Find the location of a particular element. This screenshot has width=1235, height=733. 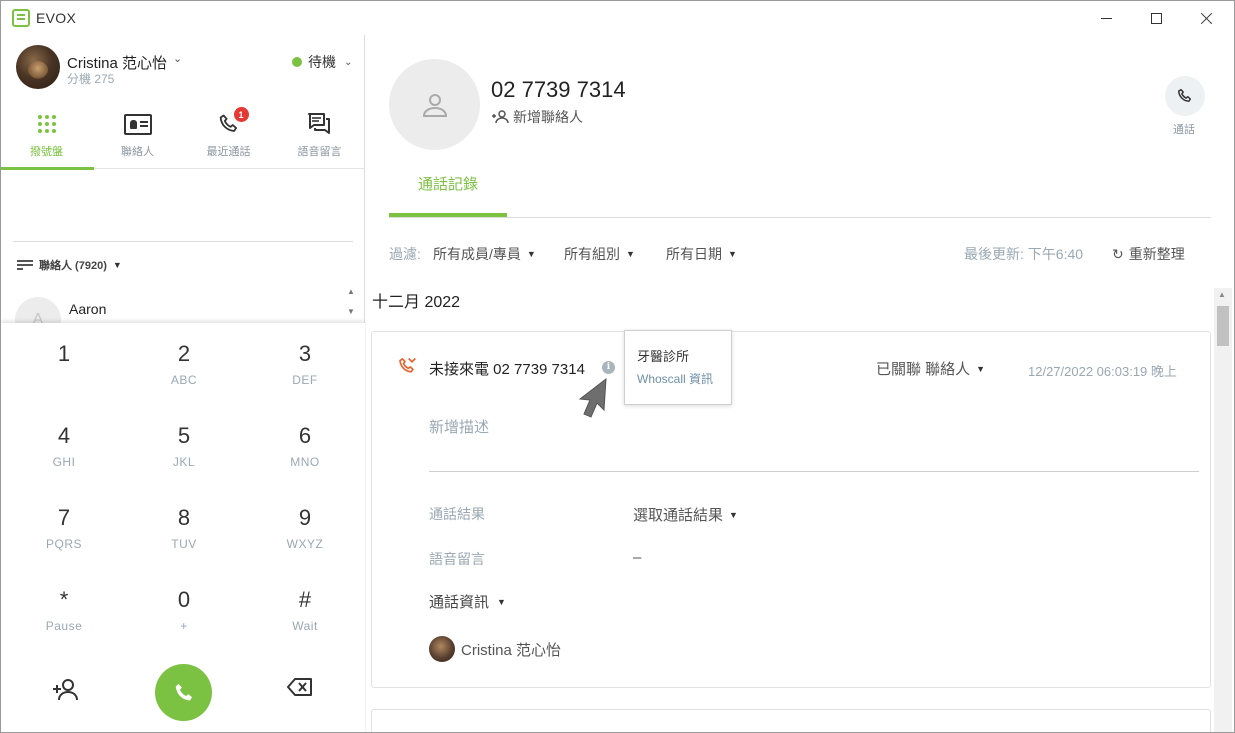

dialpad-key-8: 8 TUV is located at coordinates (184, 522).